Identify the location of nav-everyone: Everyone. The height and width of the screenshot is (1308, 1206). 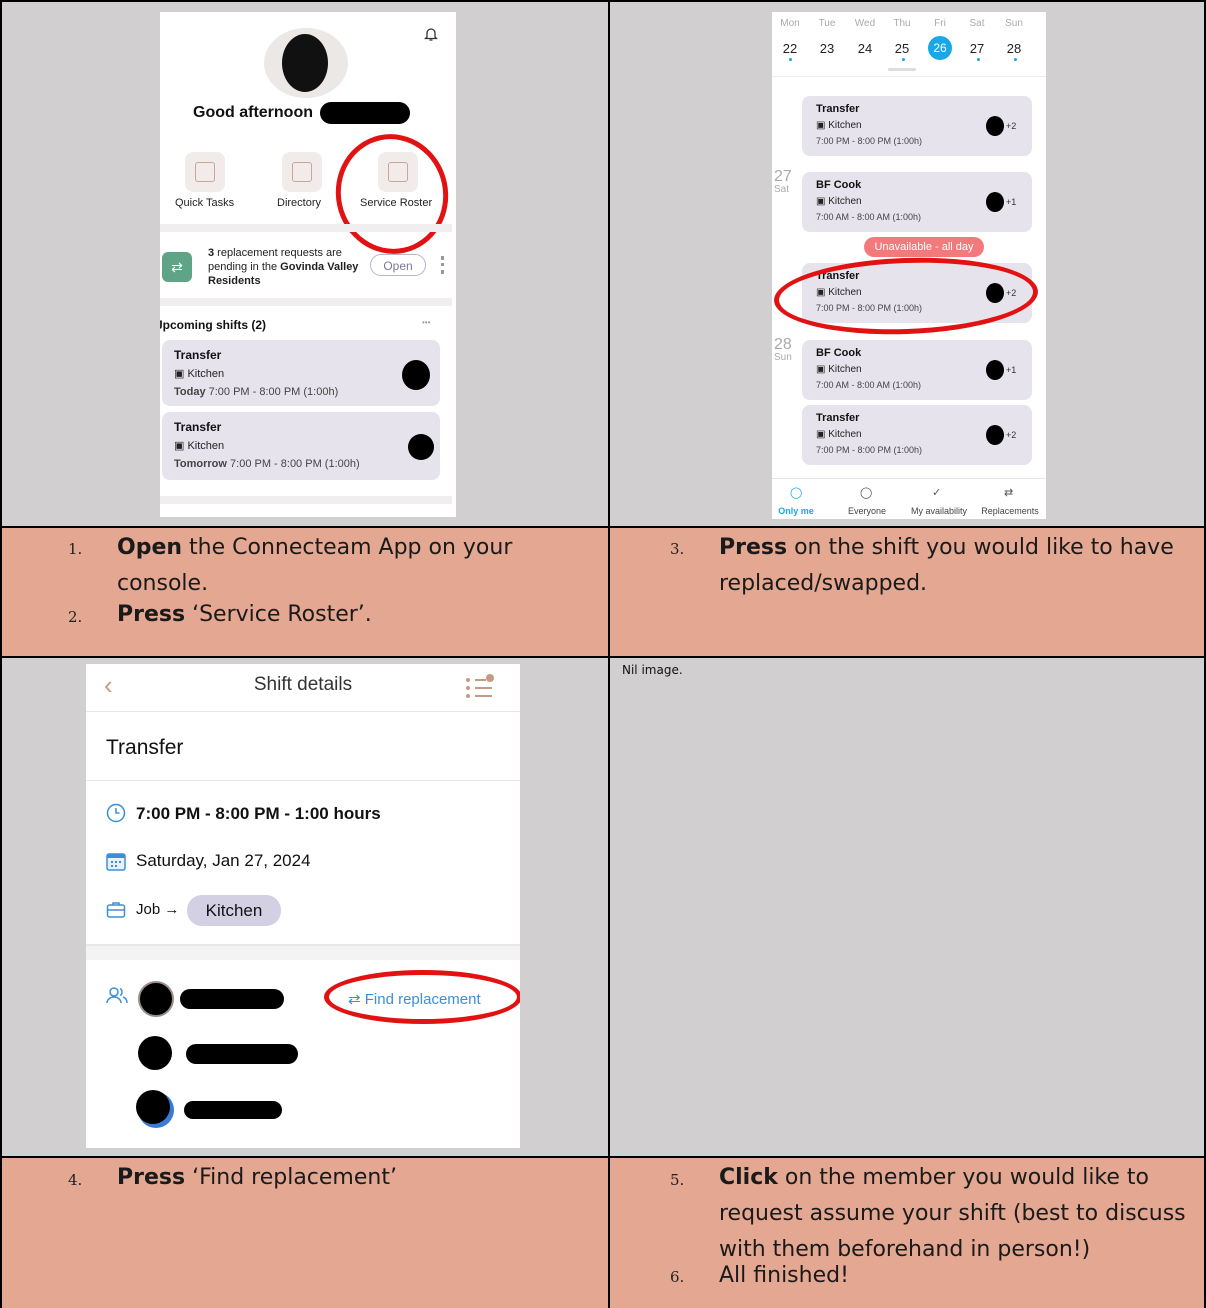
(867, 511).